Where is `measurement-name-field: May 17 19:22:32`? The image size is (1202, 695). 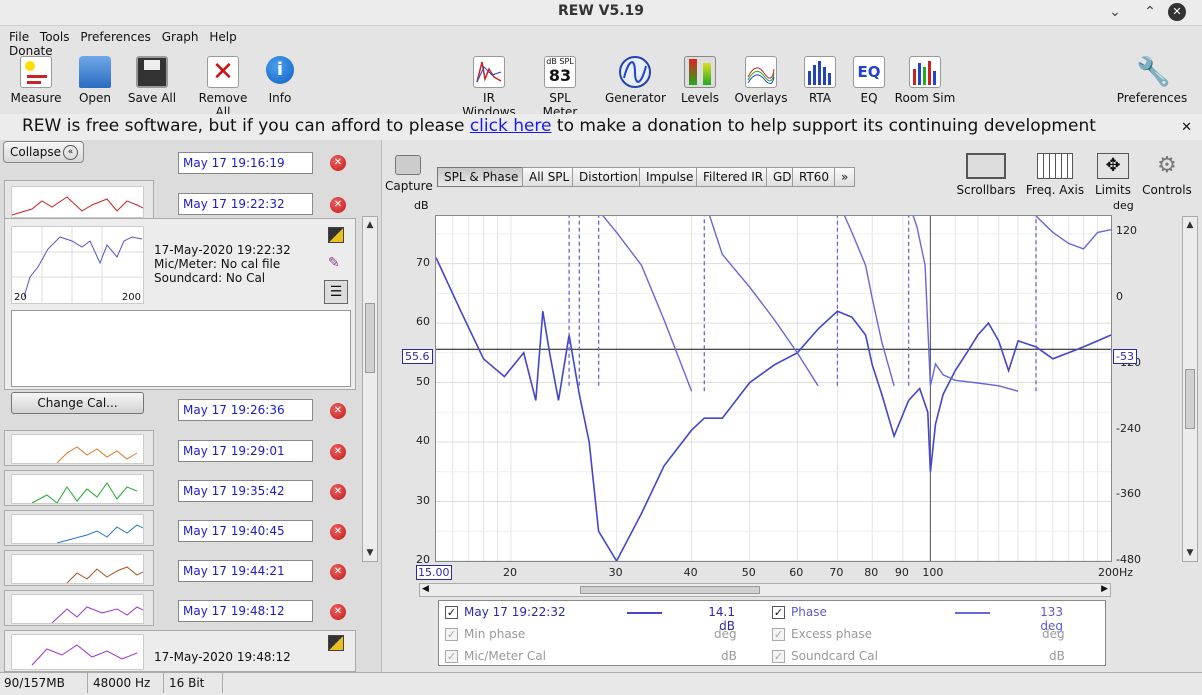 measurement-name-field: May 17 19:22:32 is located at coordinates (245, 204).